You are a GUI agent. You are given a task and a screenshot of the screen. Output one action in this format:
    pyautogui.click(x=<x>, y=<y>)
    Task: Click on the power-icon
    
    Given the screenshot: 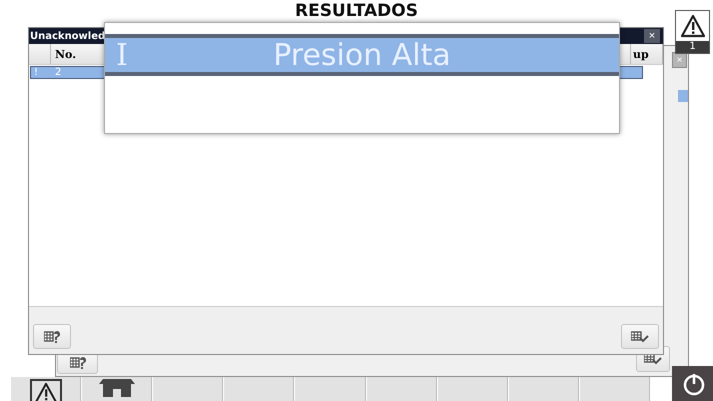 What is the action you would take?
    pyautogui.click(x=694, y=384)
    